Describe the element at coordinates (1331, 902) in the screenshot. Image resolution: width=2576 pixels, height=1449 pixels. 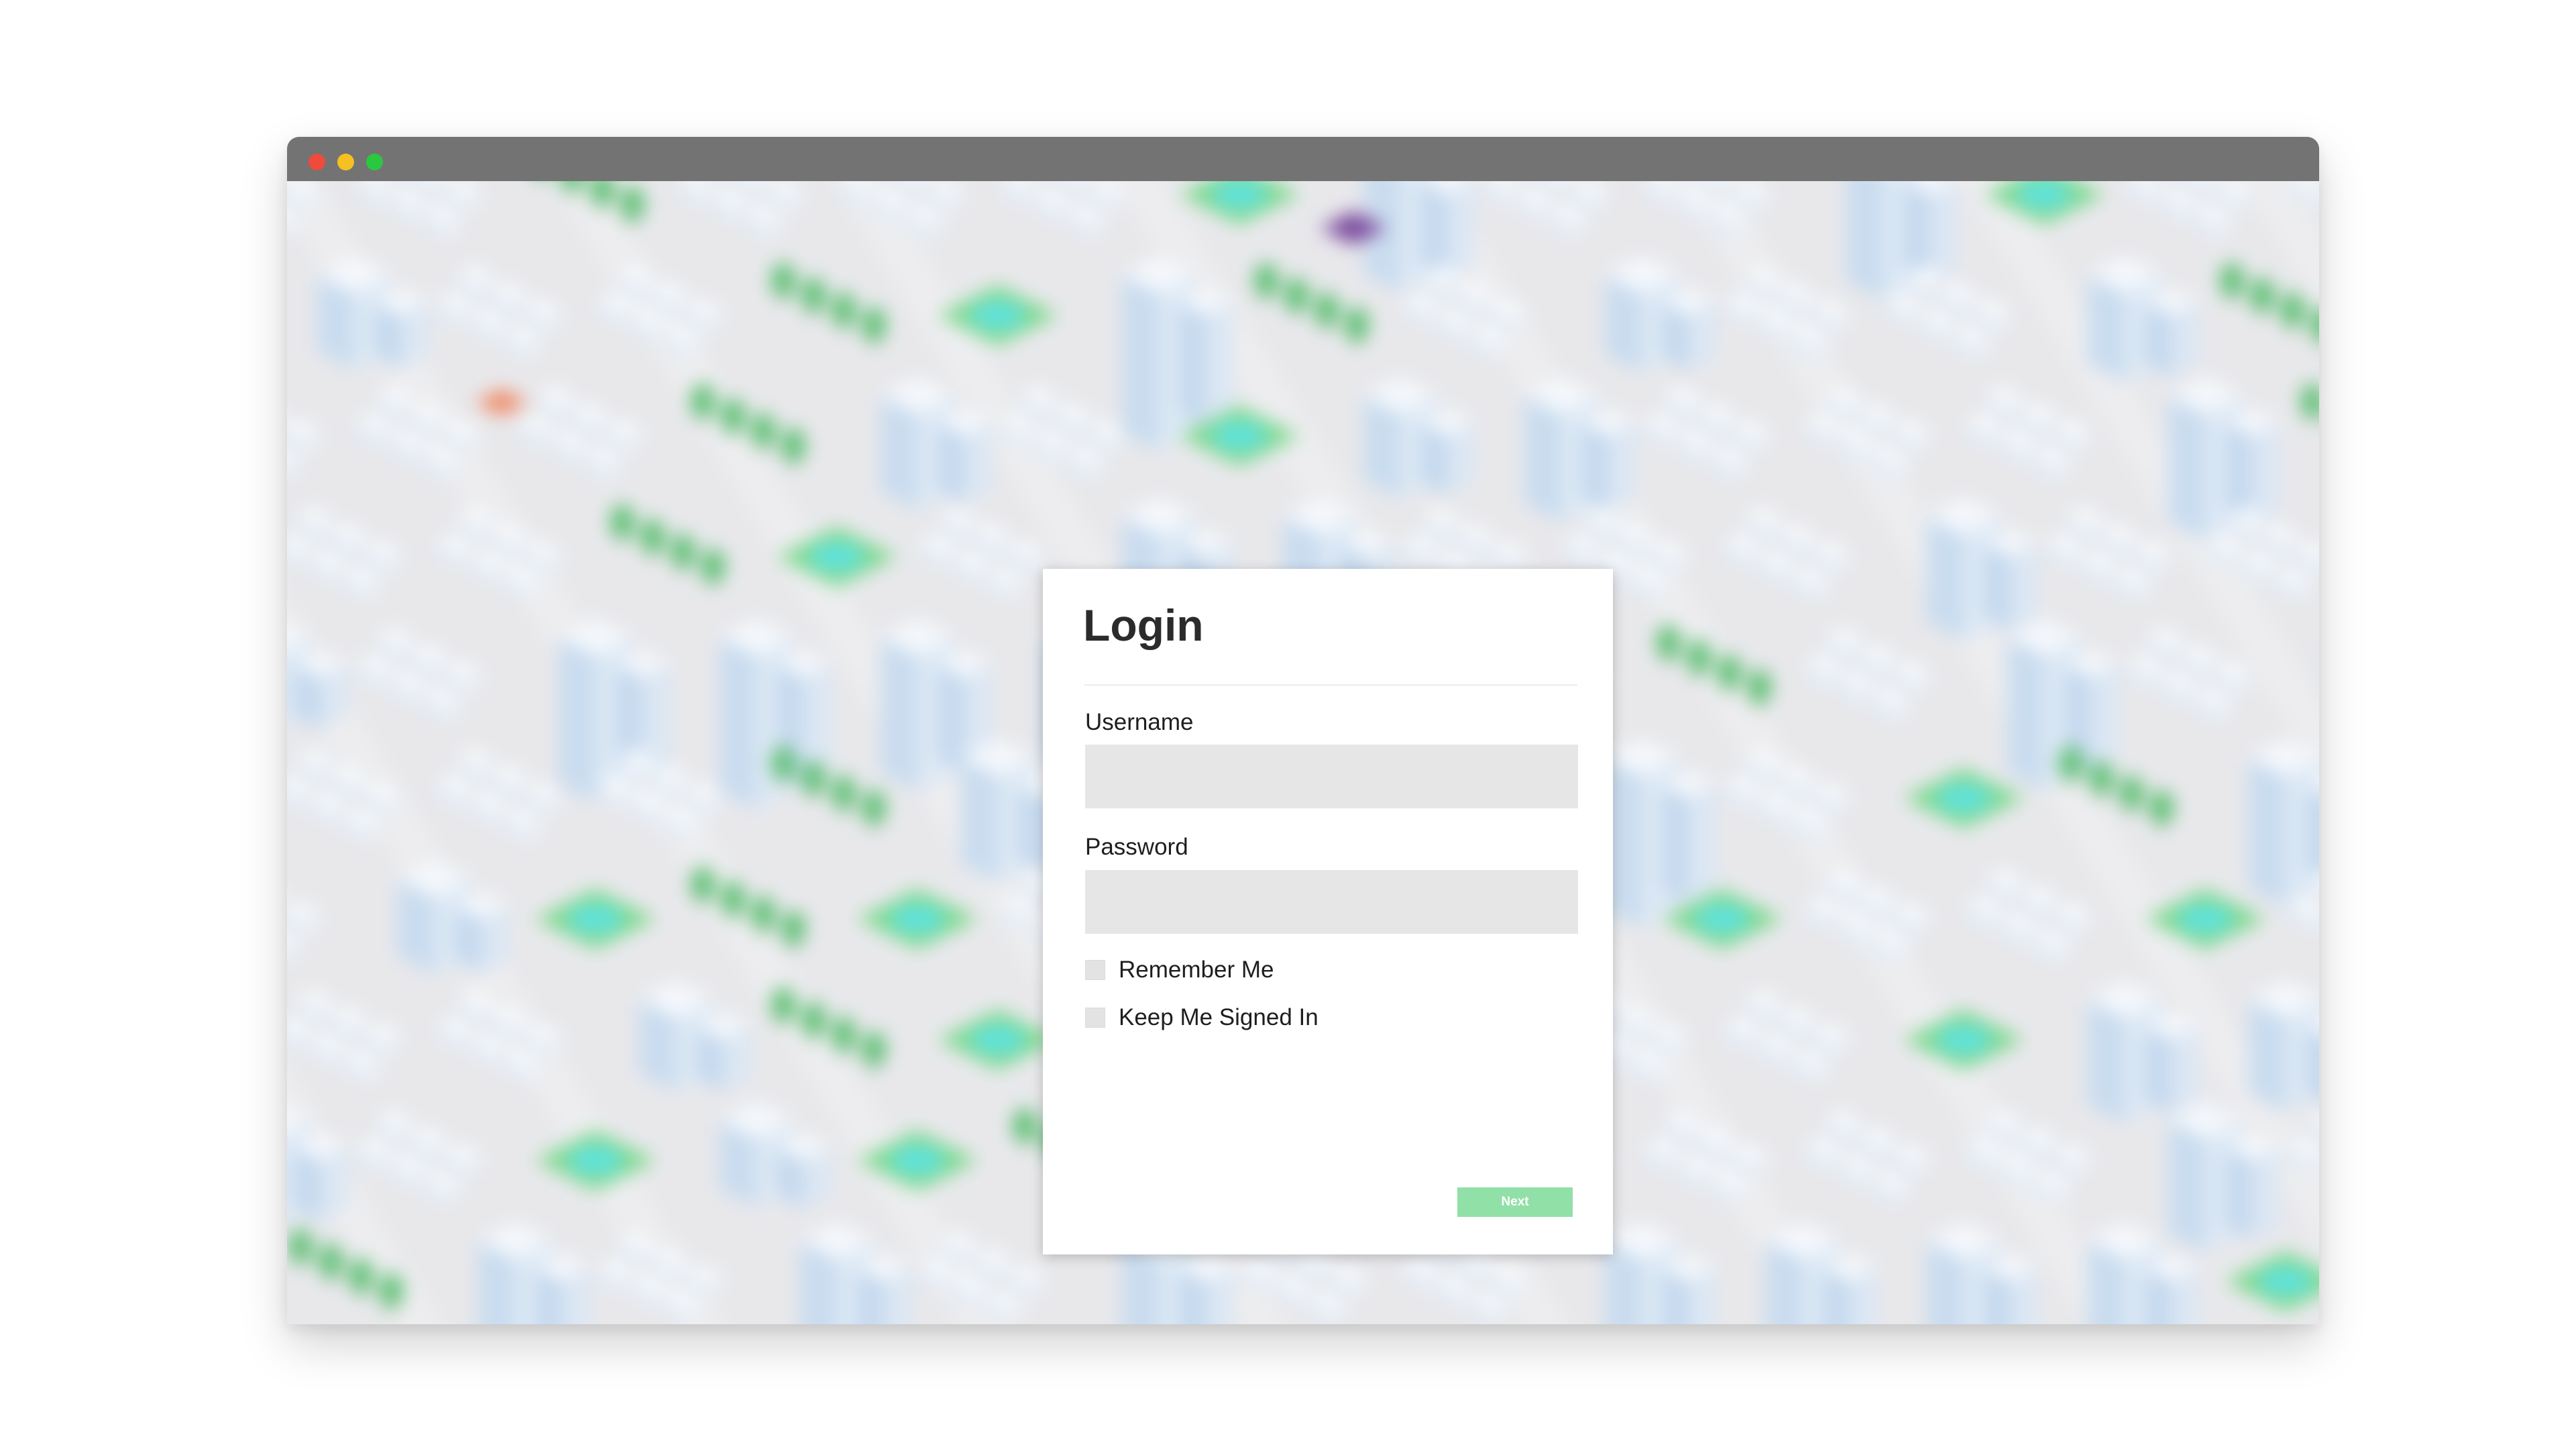
I see `password-input` at that location.